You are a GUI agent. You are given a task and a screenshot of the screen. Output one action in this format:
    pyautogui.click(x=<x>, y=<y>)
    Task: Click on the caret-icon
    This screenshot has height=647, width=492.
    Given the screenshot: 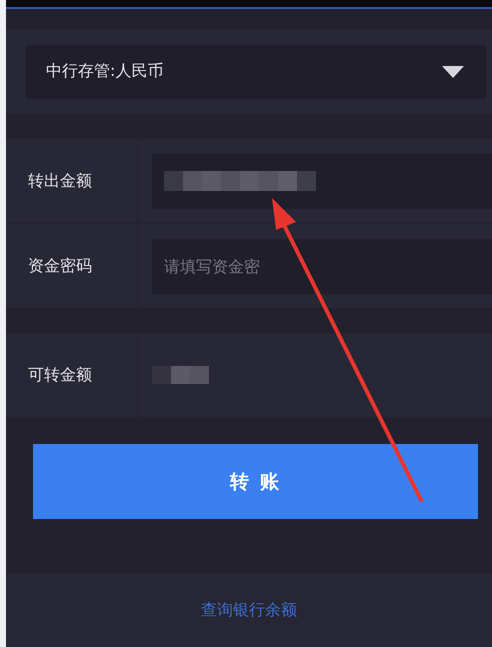 What is the action you would take?
    pyautogui.click(x=453, y=72)
    